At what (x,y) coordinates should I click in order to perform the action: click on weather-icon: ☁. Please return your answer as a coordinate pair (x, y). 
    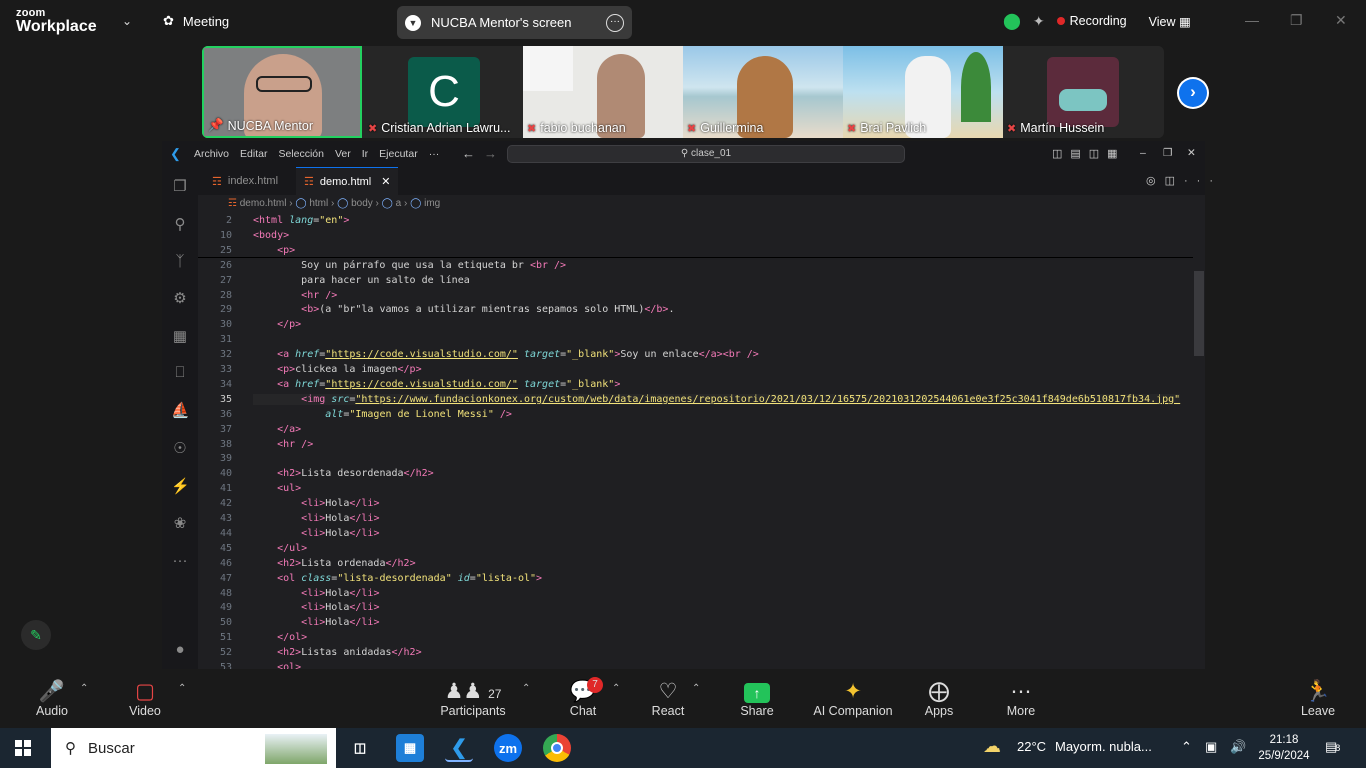
    Looking at the image, I should click on (992, 746).